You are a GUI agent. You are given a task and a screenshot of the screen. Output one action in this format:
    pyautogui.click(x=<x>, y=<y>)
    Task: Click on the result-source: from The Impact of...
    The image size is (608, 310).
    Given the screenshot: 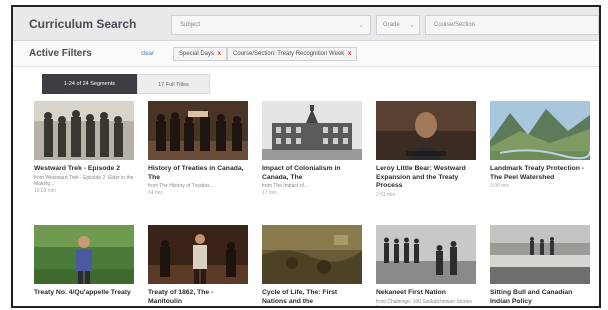 What is the action you would take?
    pyautogui.click(x=285, y=186)
    